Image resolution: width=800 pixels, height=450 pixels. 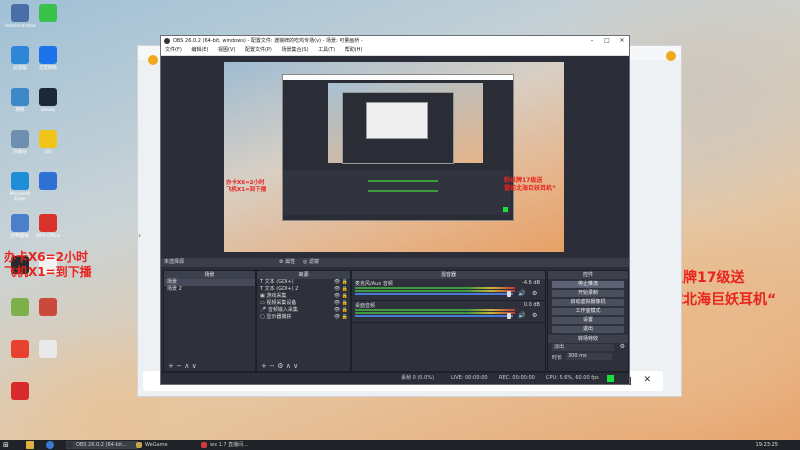 What do you see at coordinates (209, 282) in the screenshot?
I see `scene-item: 场景` at bounding box center [209, 282].